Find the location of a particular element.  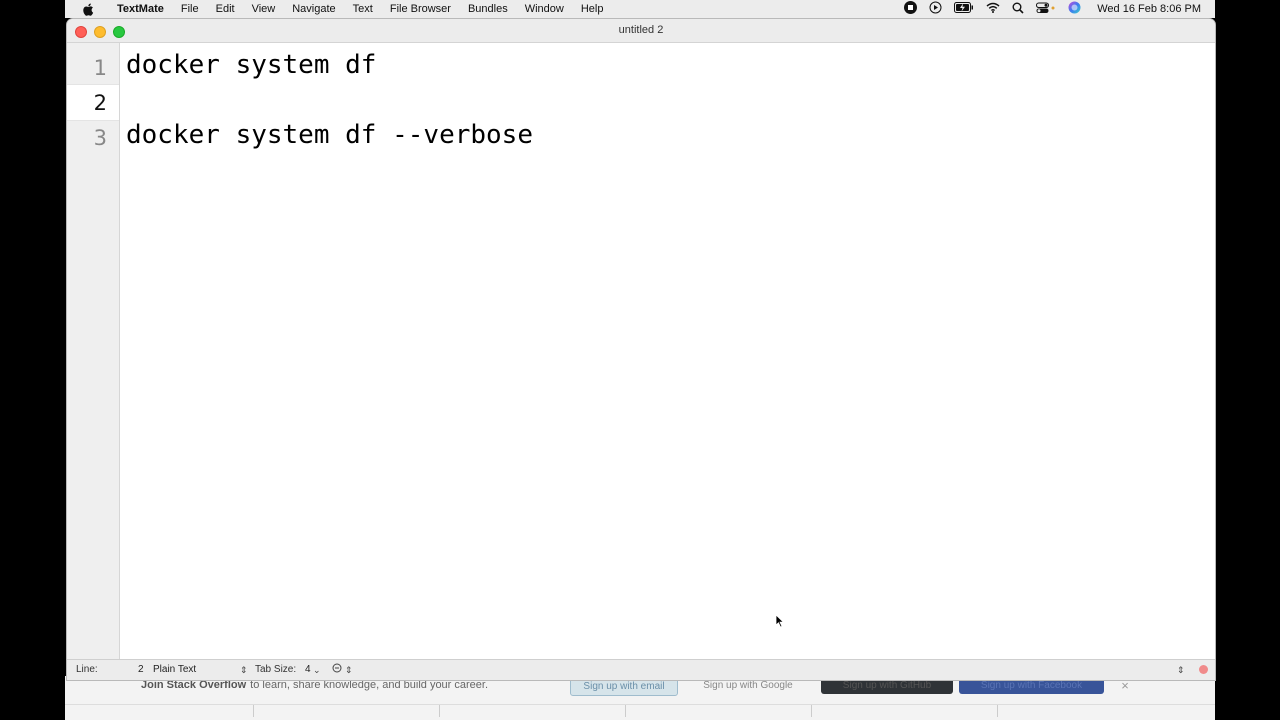

code-line: docker system df --verbose is located at coordinates (329, 135).